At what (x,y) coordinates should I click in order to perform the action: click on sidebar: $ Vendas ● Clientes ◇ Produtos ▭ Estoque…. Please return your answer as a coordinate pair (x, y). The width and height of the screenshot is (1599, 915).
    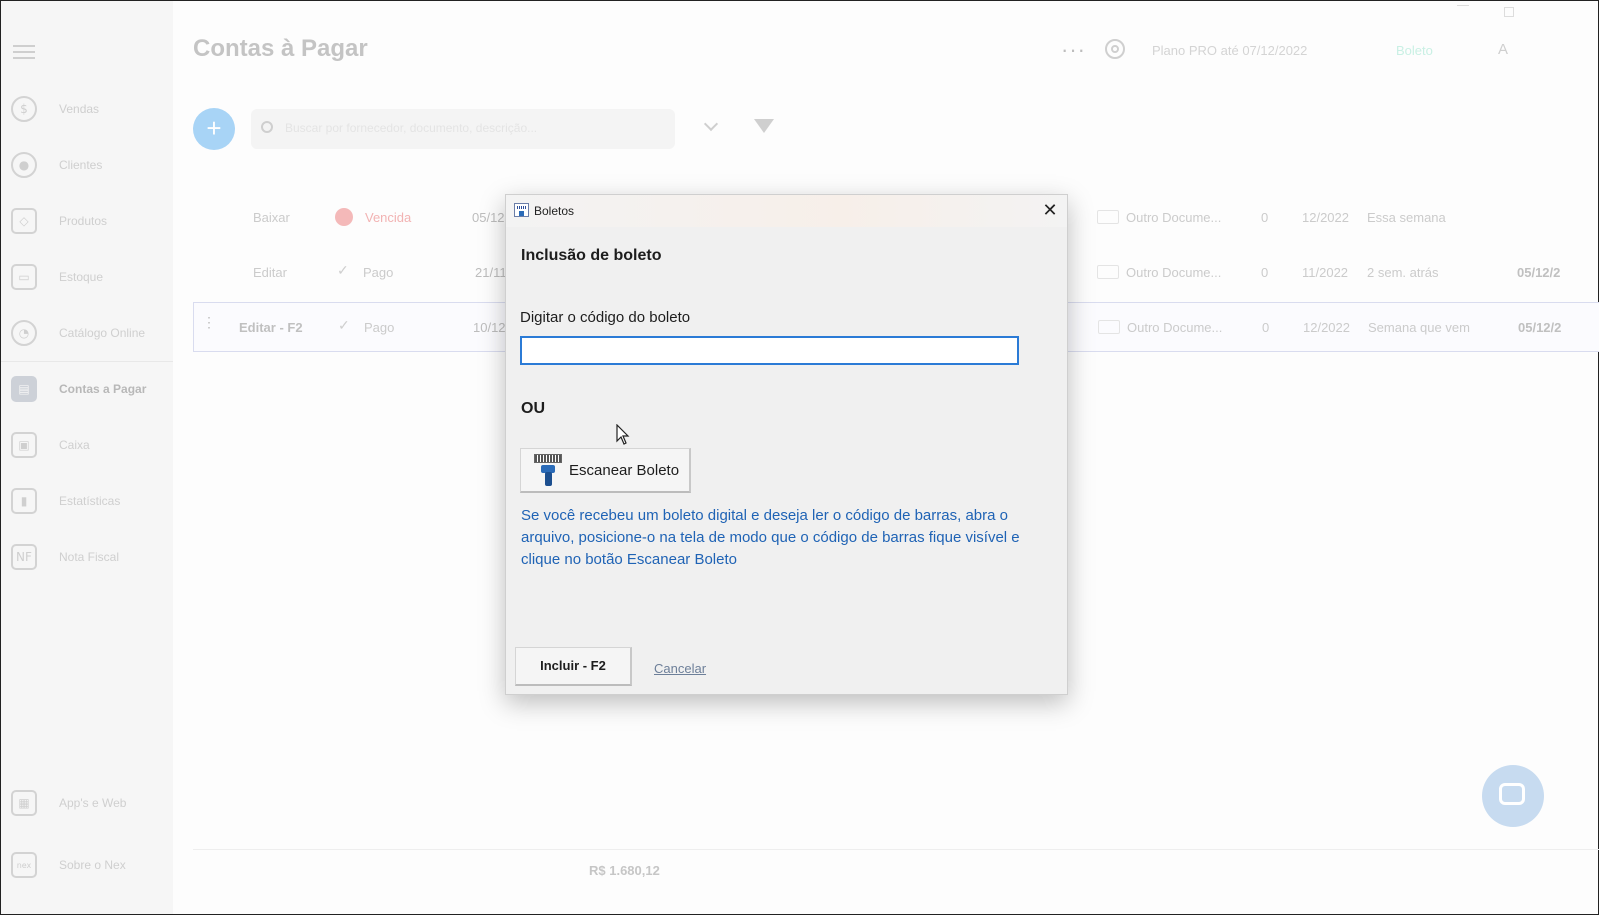
    Looking at the image, I should click on (87, 457).